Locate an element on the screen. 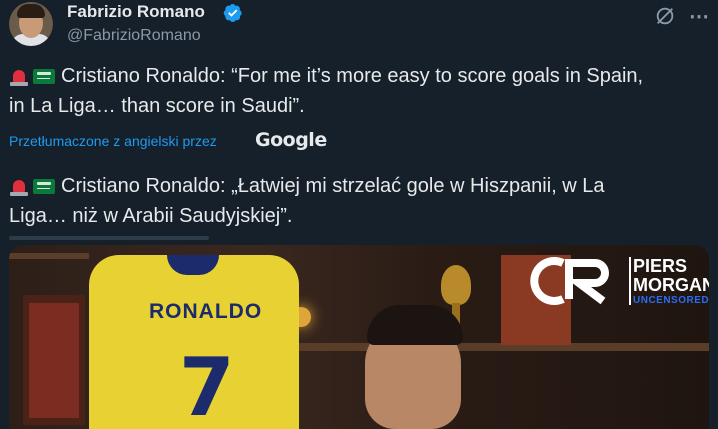 The width and height of the screenshot is (718, 429). verified-badge-icon is located at coordinates (232, 13).